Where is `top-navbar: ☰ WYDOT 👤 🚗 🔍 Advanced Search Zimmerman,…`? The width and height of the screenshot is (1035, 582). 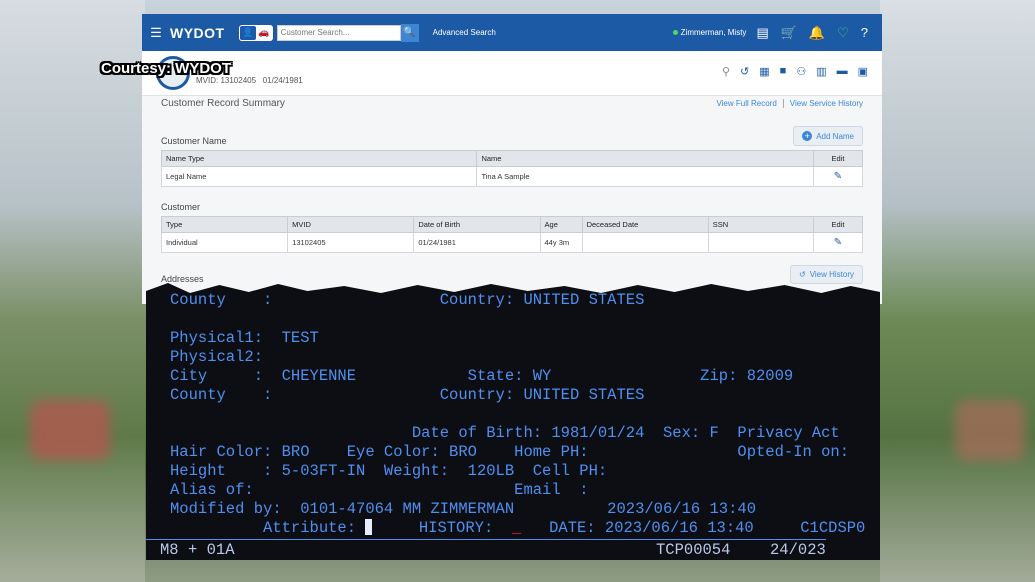 top-navbar: ☰ WYDOT 👤 🚗 🔍 Advanced Search Zimmerman,… is located at coordinates (512, 32).